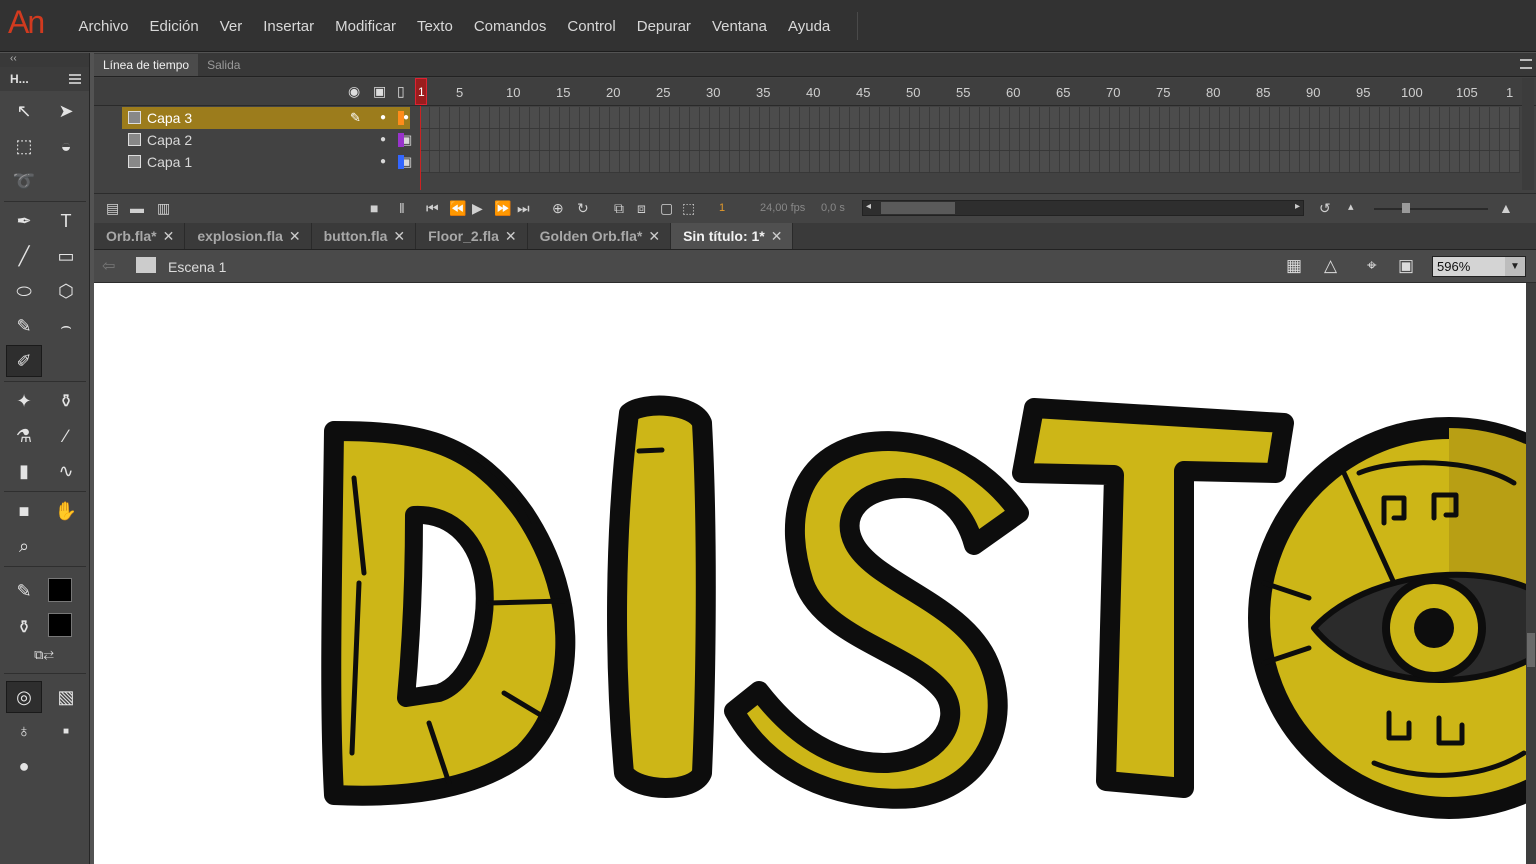 The width and height of the screenshot is (1536, 864). I want to click on clip-stage-icon: ▣, so click(1406, 266).